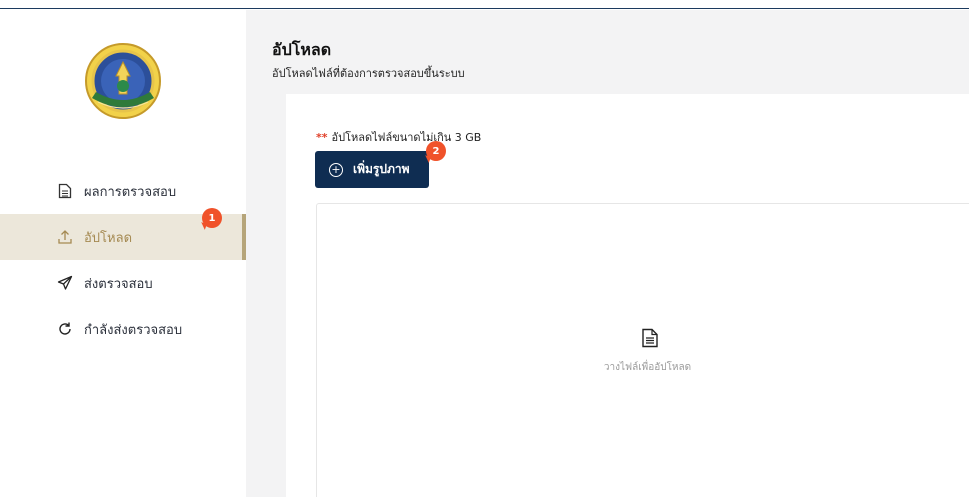 The height and width of the screenshot is (497, 969). I want to click on sidebar-item-label: ส่งตรวจสอบ, so click(118, 284).